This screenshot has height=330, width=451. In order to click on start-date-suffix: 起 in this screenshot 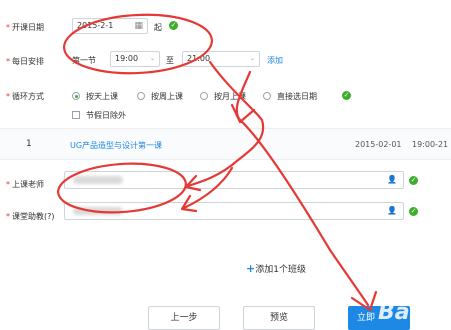, I will do `click(158, 27)`.